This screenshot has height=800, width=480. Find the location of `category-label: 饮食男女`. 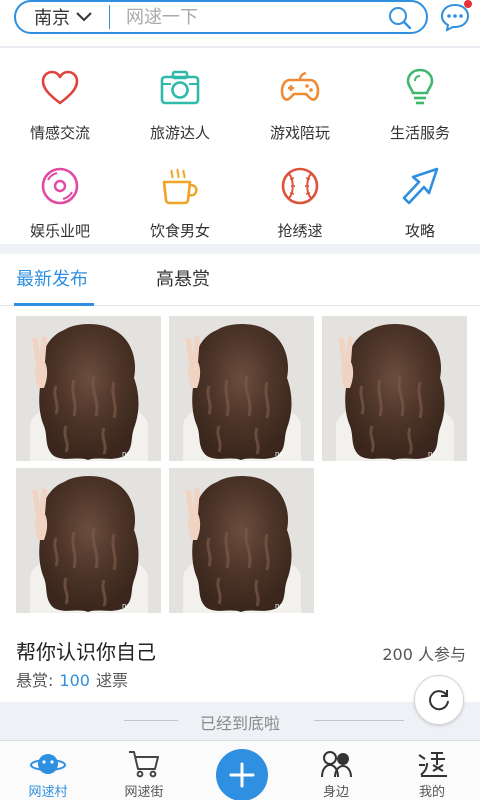

category-label: 饮食男女 is located at coordinates (179, 231).